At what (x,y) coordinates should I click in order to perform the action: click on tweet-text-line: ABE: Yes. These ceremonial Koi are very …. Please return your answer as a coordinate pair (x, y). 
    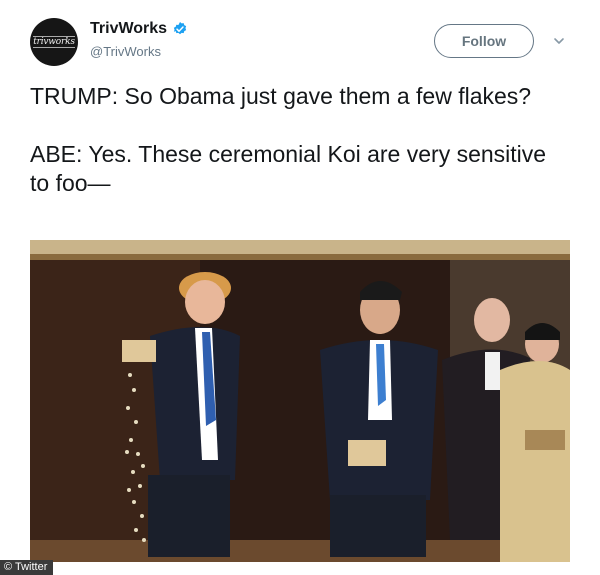
    Looking at the image, I should click on (288, 168).